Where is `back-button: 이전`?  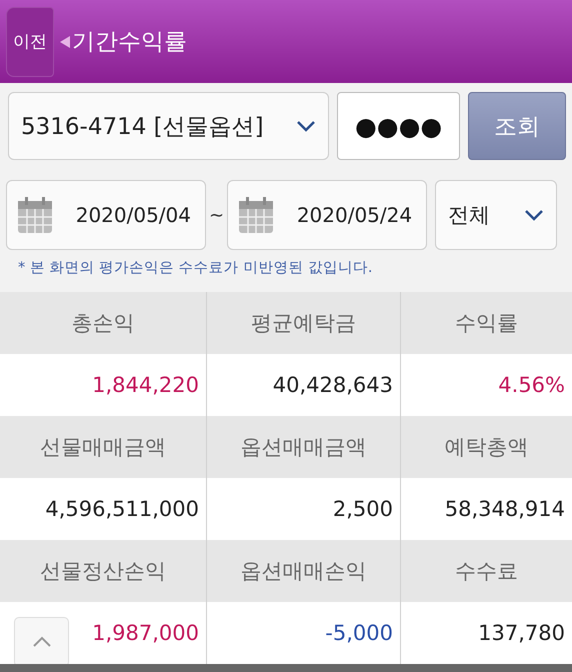
back-button: 이전 is located at coordinates (30, 41).